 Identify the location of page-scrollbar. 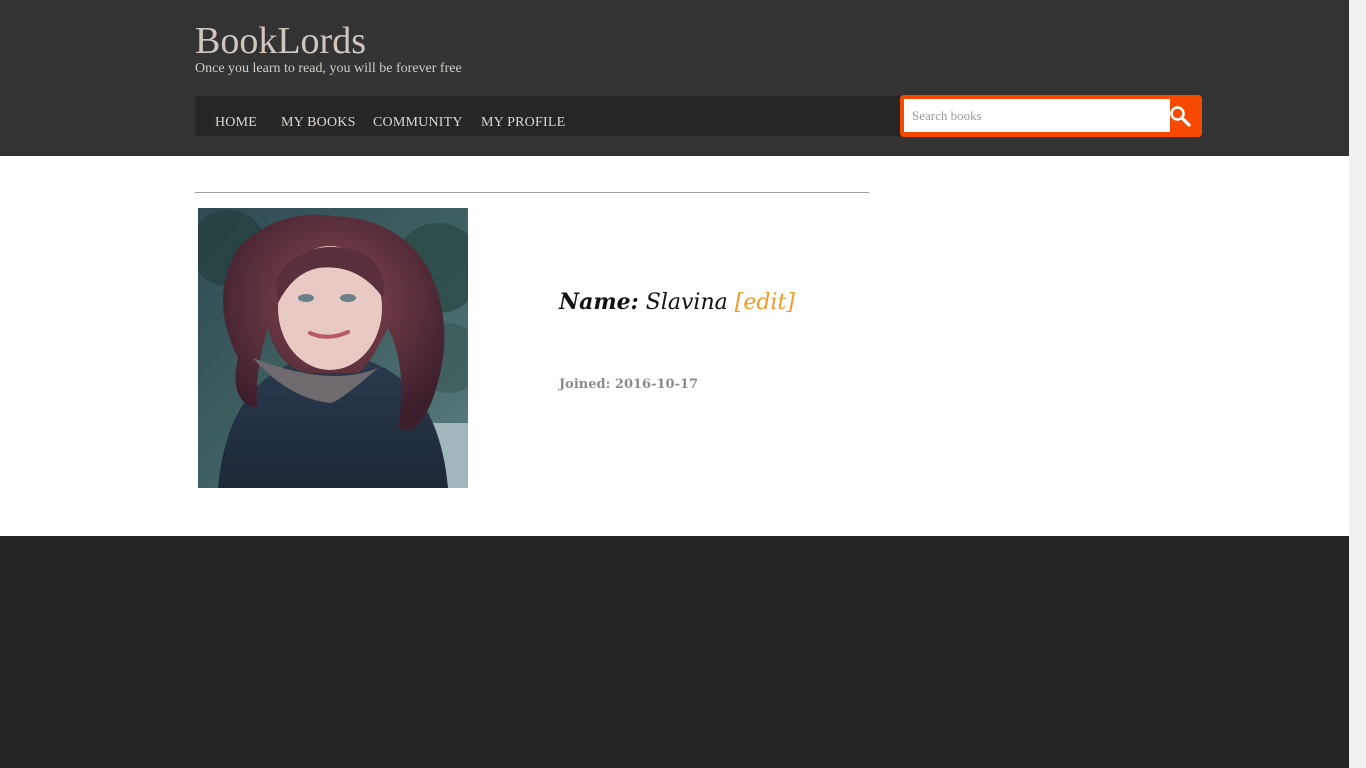
(1357, 384).